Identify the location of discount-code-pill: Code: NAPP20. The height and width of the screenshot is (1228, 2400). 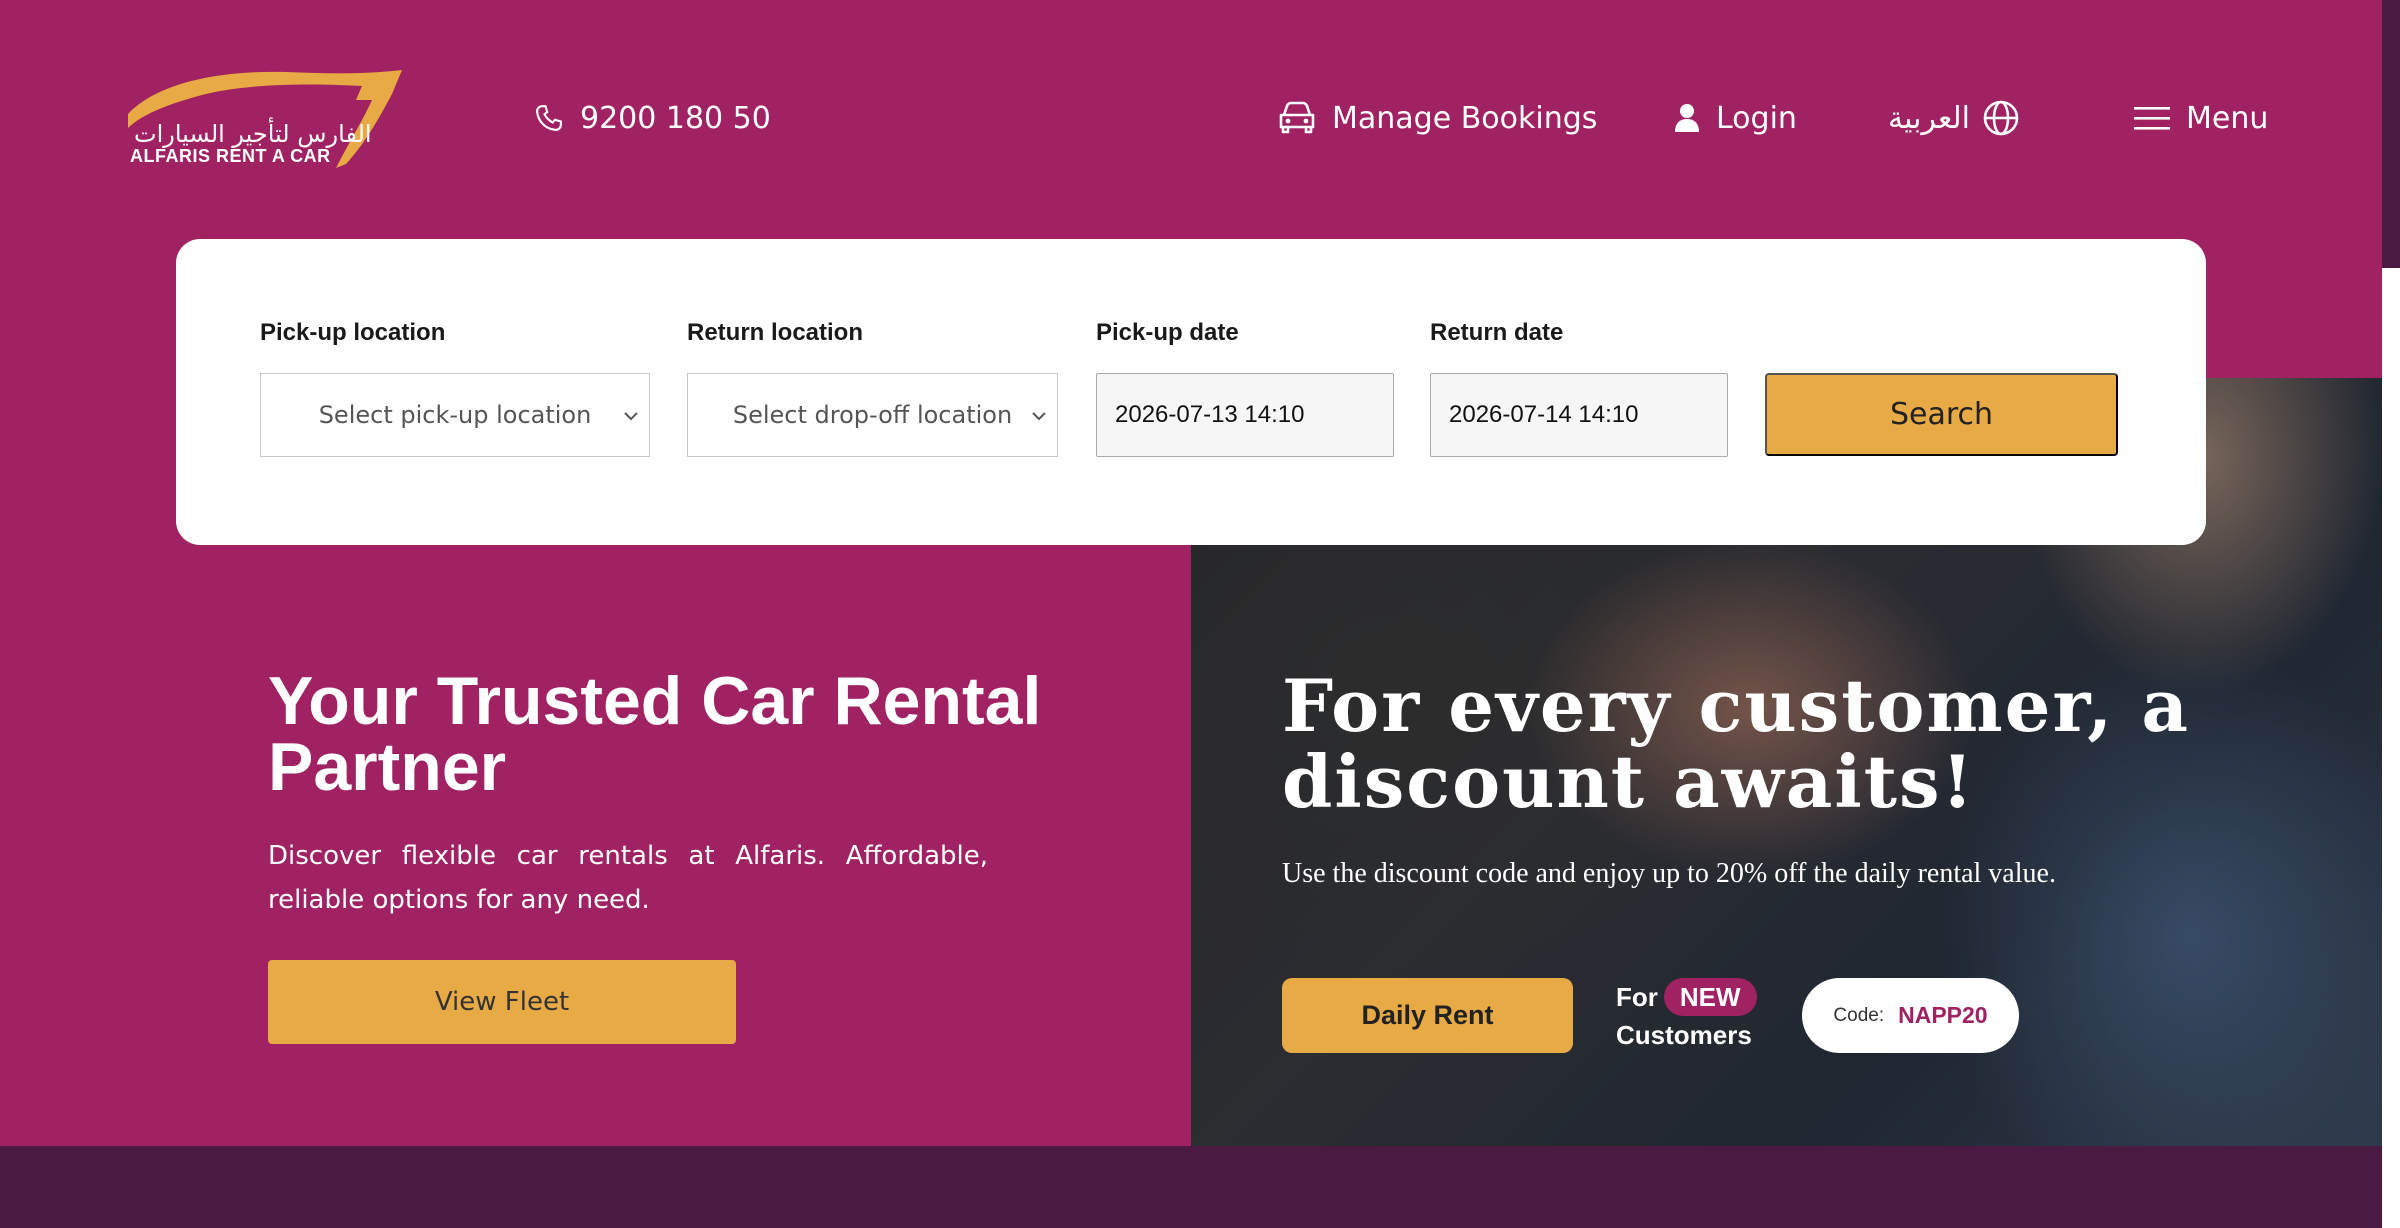
(1910, 1015).